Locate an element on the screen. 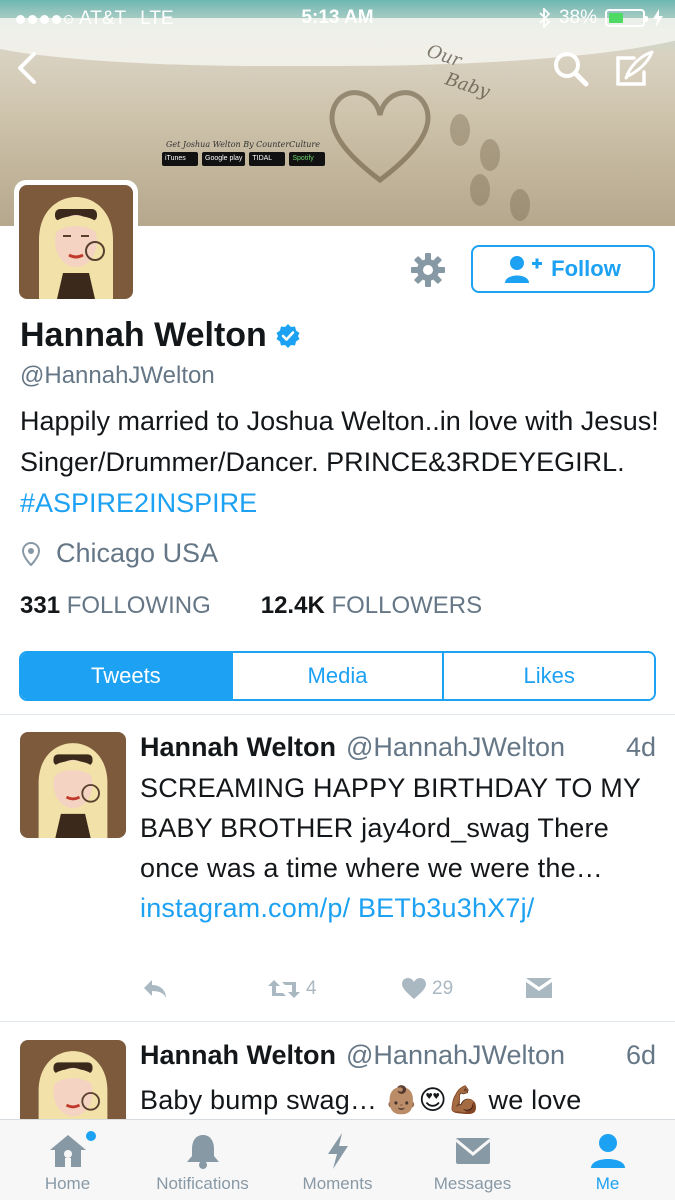 Image resolution: width=675 pixels, height=1200 pixels. nav-messages-label: Messages is located at coordinates (472, 1183).